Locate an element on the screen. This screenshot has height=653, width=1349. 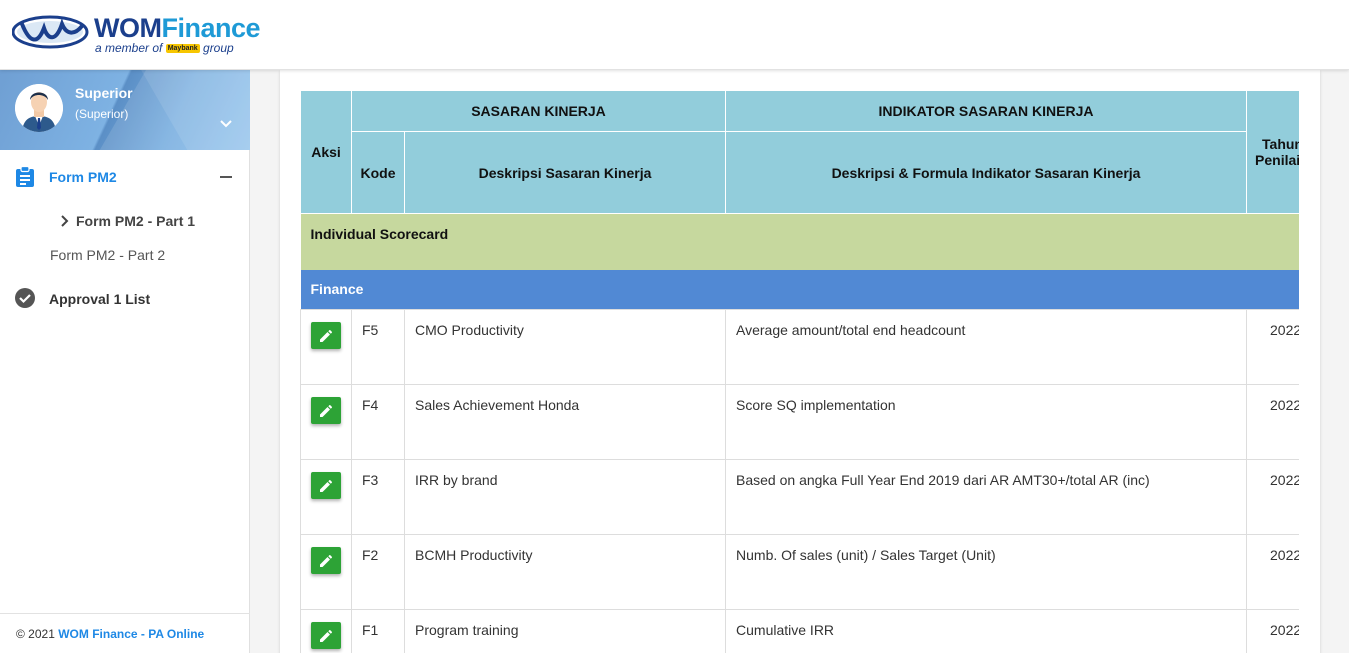
sidebar-item-label: Form PM2 - Part 2 is located at coordinates (108, 255).